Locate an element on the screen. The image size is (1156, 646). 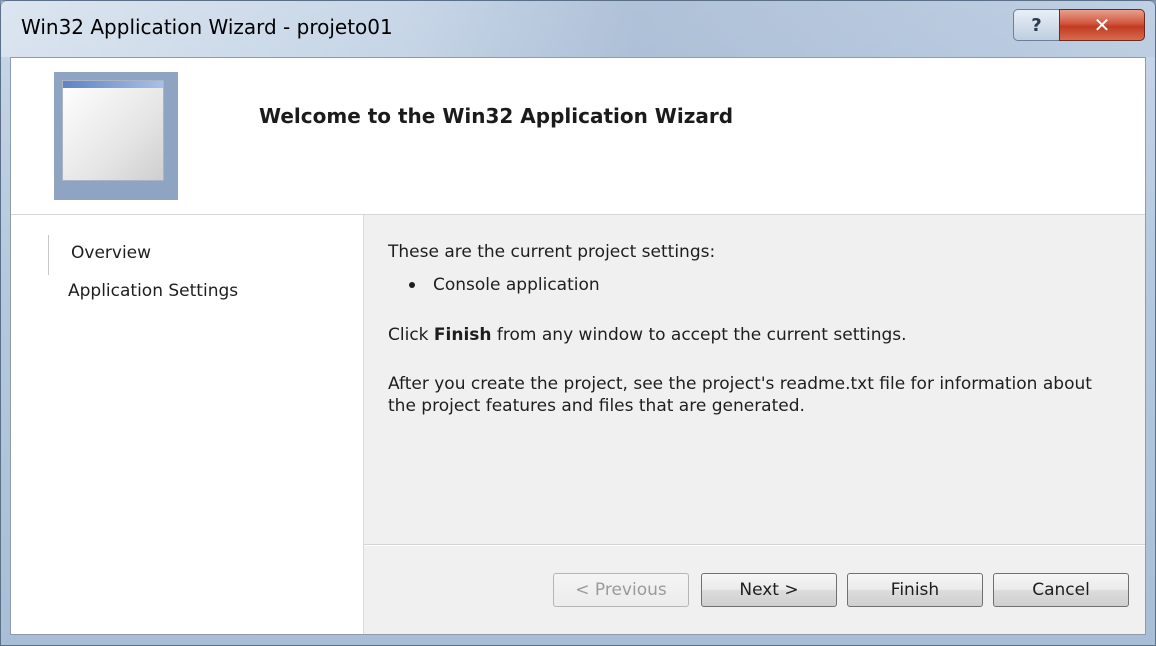
finish-hint-prefix: Click is located at coordinates (411, 335).